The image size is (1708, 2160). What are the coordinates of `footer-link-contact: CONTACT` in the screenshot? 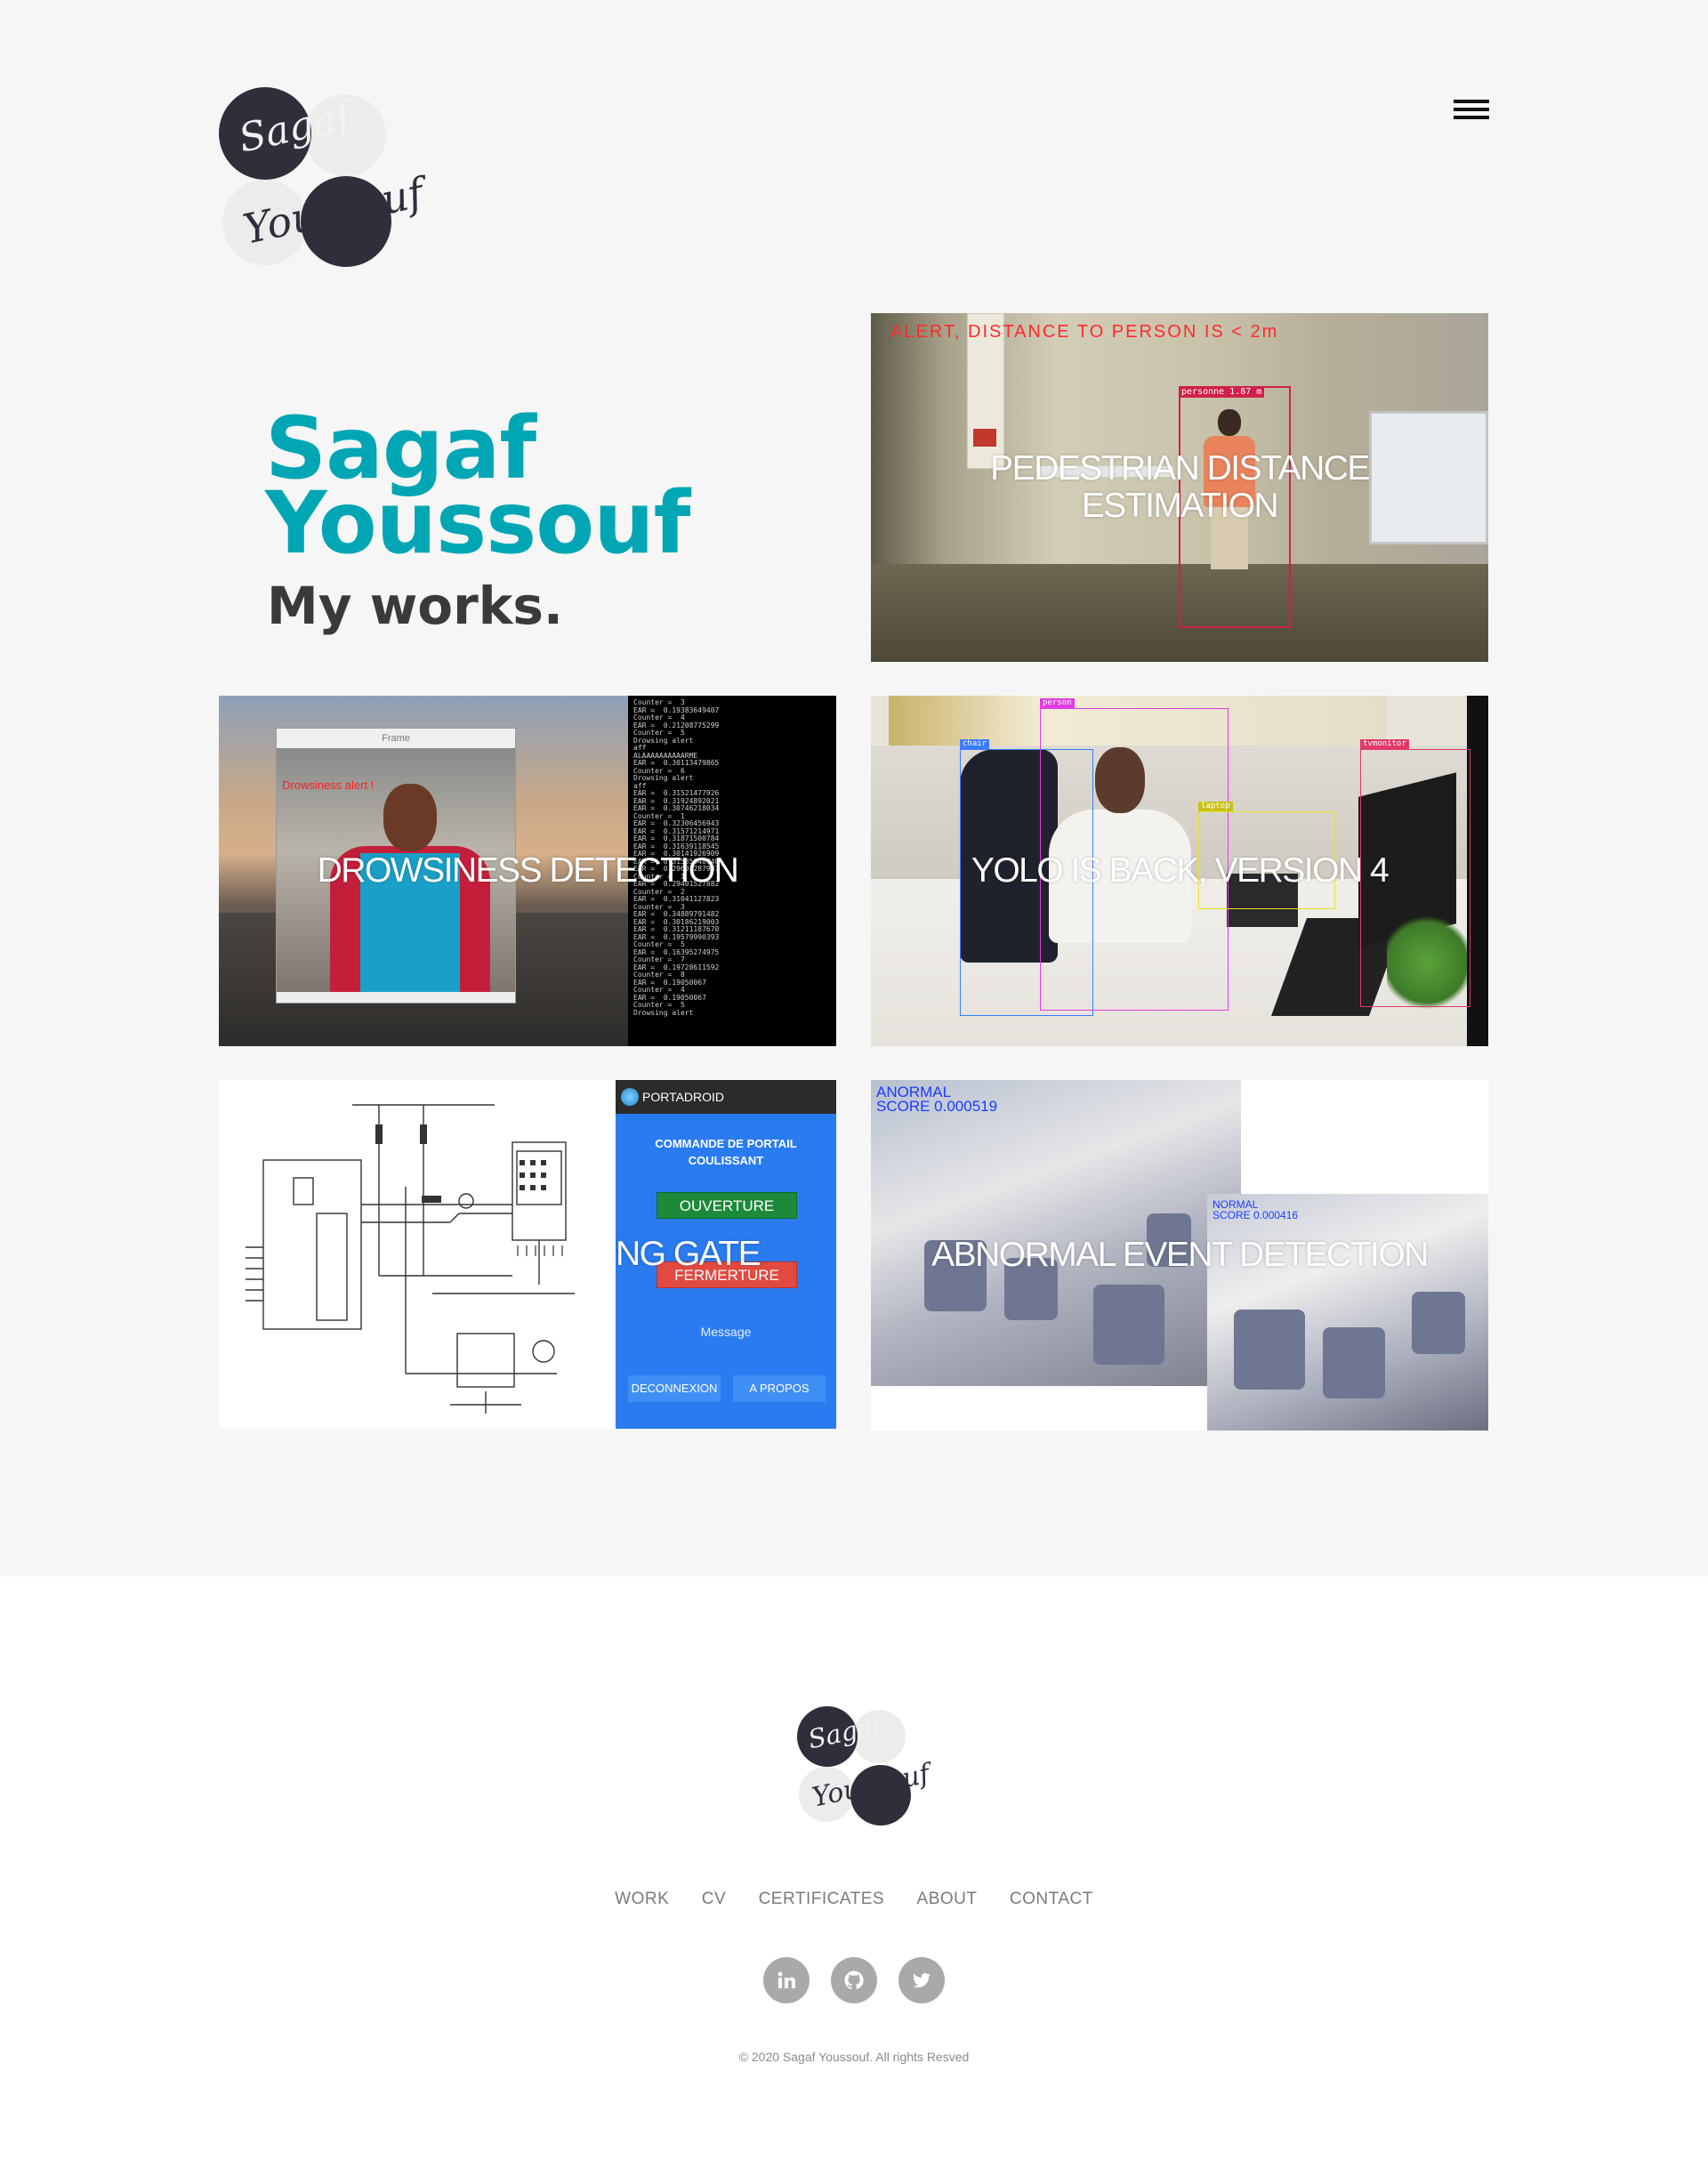 It's located at (1051, 1899).